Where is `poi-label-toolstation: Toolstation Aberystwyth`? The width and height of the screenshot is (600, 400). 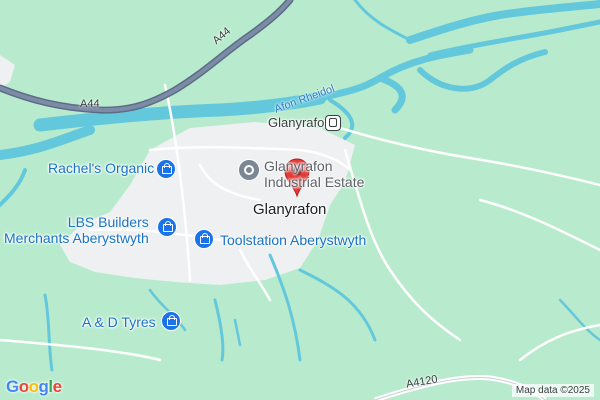 poi-label-toolstation: Toolstation Aberystwyth is located at coordinates (293, 240).